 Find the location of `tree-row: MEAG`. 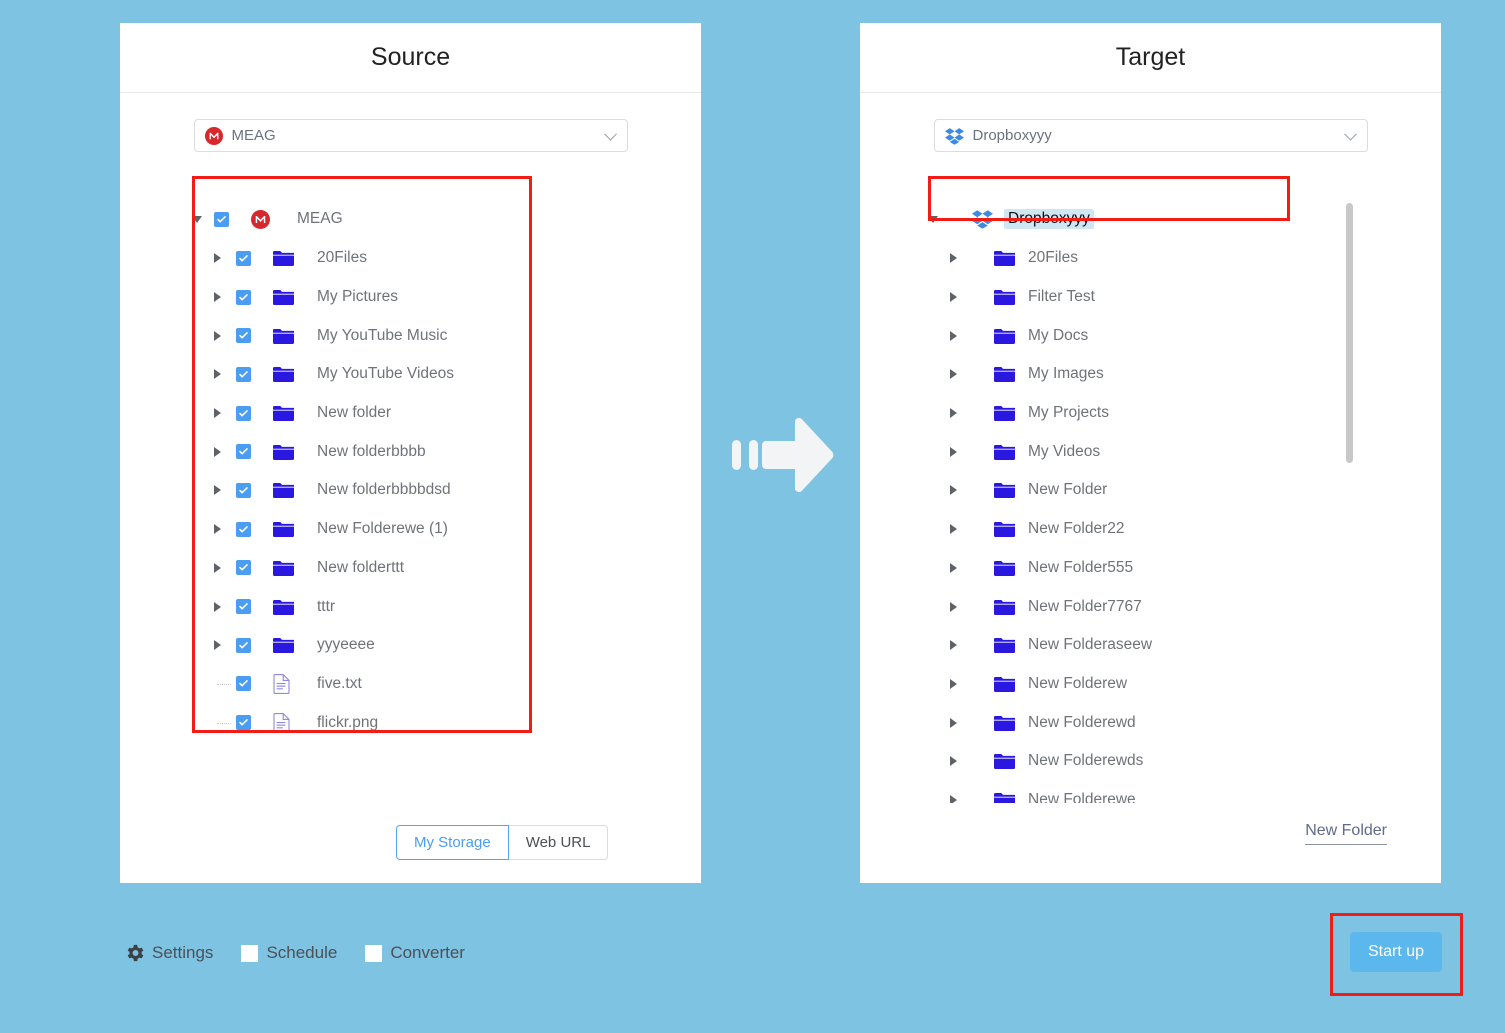

tree-row: MEAG is located at coordinates (361, 219).